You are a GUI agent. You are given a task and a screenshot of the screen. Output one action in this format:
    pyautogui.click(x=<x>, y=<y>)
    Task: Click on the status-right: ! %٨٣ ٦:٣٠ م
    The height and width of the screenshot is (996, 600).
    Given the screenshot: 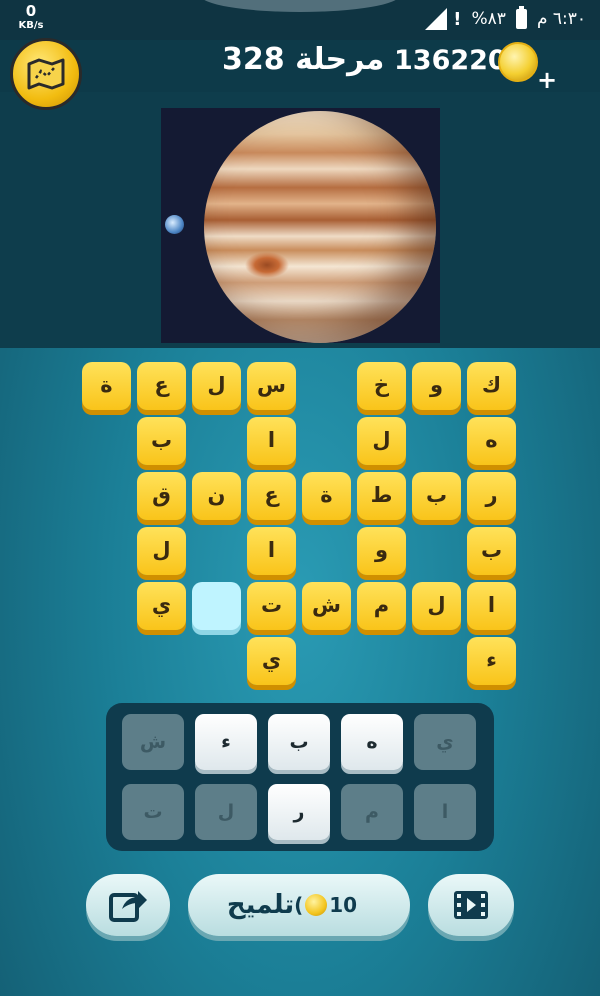 What is the action you would take?
    pyautogui.click(x=505, y=18)
    